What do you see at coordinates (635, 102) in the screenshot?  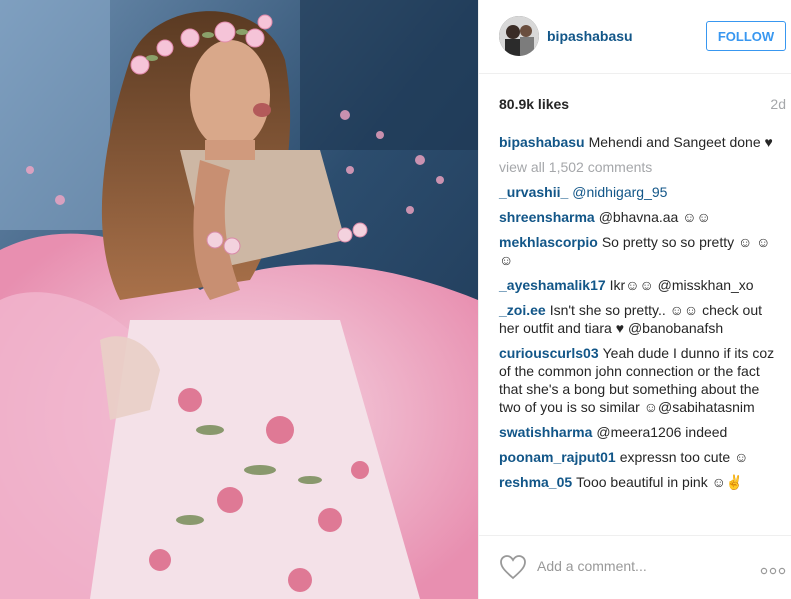 I see `post-stats: 80.9k likes 2d` at bounding box center [635, 102].